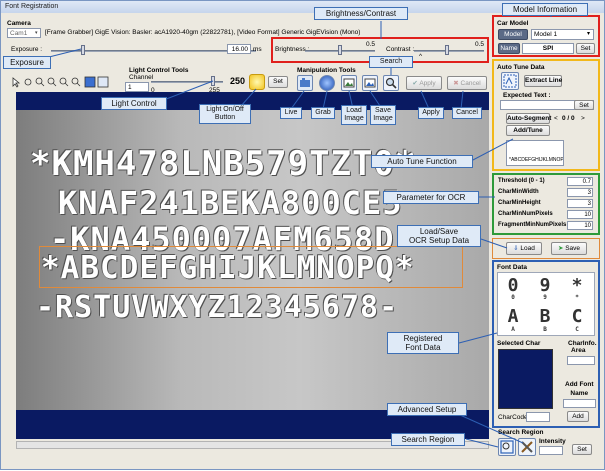 The width and height of the screenshot is (605, 471). What do you see at coordinates (431, 113) in the screenshot?
I see `callout-apply: Apply` at bounding box center [431, 113].